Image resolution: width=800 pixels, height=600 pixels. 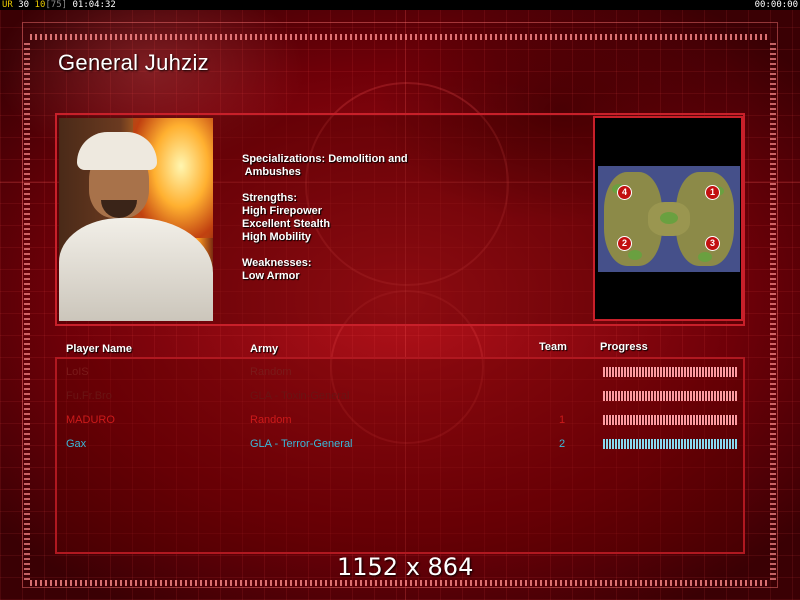 What do you see at coordinates (300, 396) in the screenshot?
I see `player-army: GLA - Toxin-General` at bounding box center [300, 396].